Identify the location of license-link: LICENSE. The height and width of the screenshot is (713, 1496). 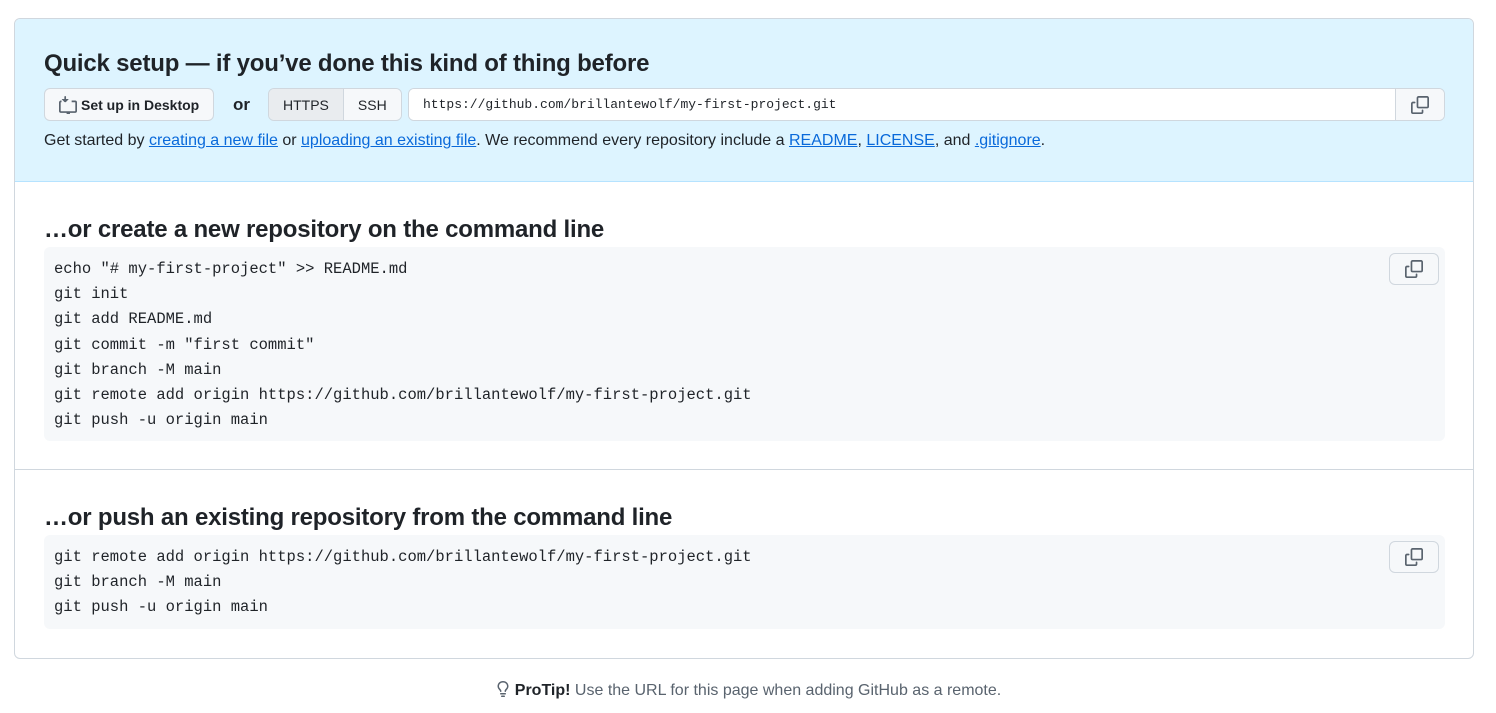
(900, 140).